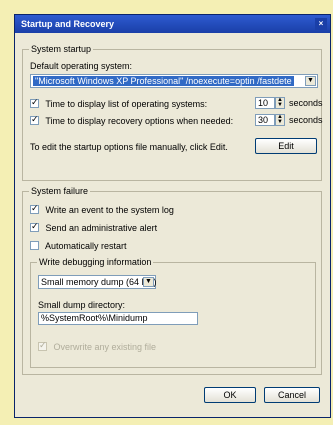  What do you see at coordinates (265, 120) in the screenshot?
I see `display-recovery-seconds-input: 30` at bounding box center [265, 120].